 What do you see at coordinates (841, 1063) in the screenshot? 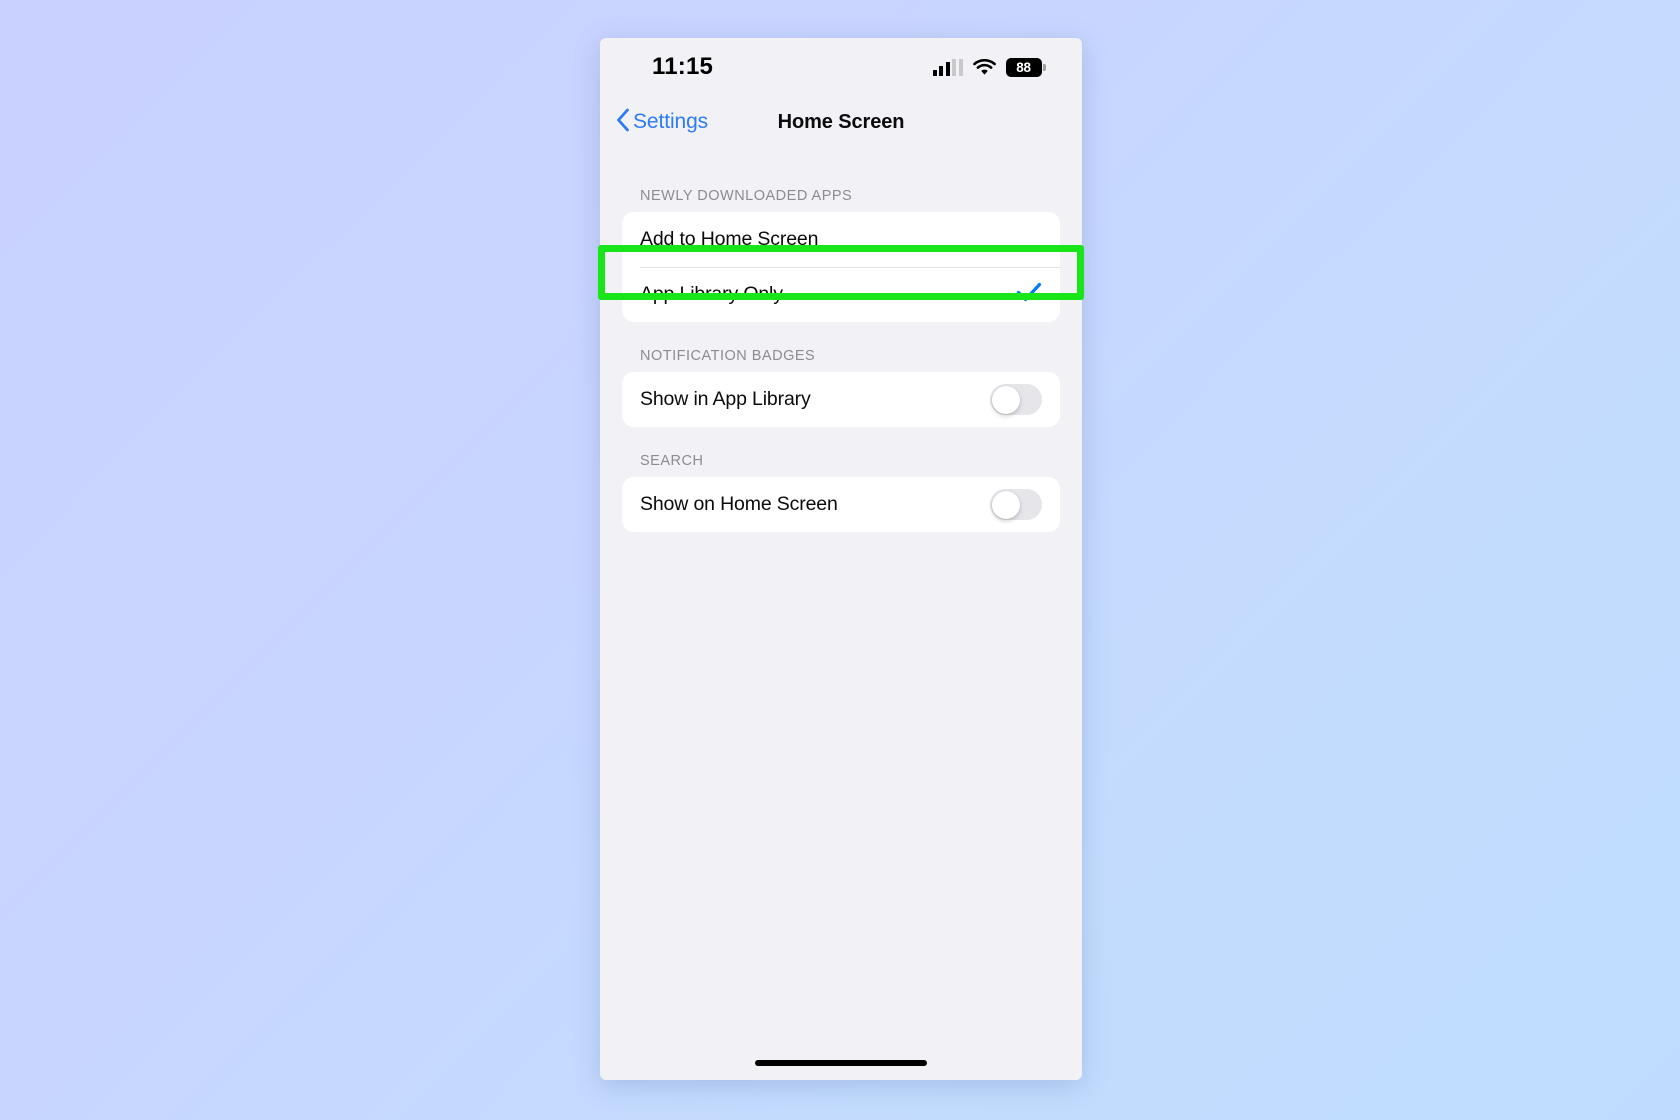
I see `home-indicator` at bounding box center [841, 1063].